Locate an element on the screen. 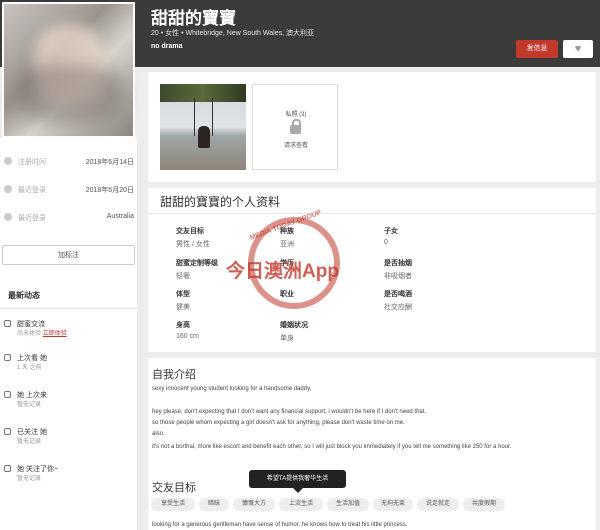 The width and height of the screenshot is (600, 530). star-icon is located at coordinates (7, 431).